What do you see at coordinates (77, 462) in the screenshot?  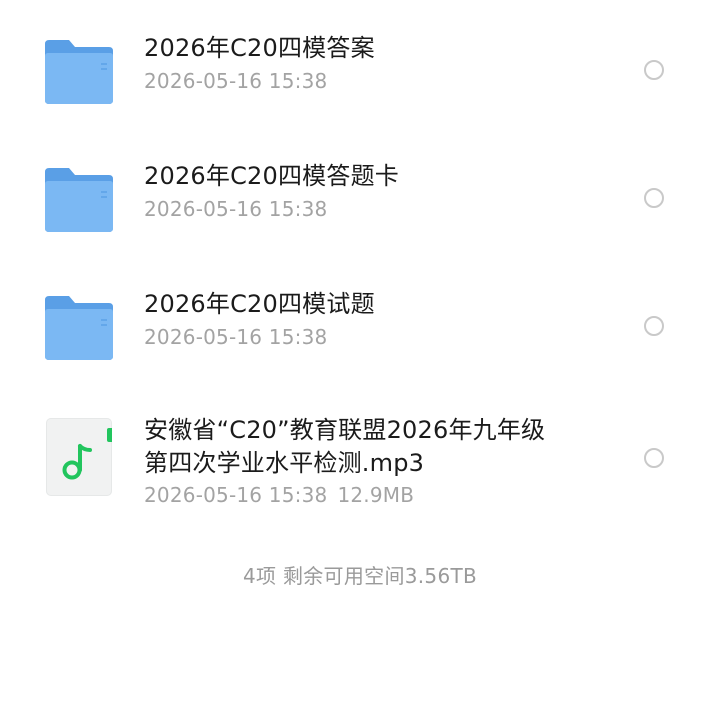 I see `music-note-icon` at bounding box center [77, 462].